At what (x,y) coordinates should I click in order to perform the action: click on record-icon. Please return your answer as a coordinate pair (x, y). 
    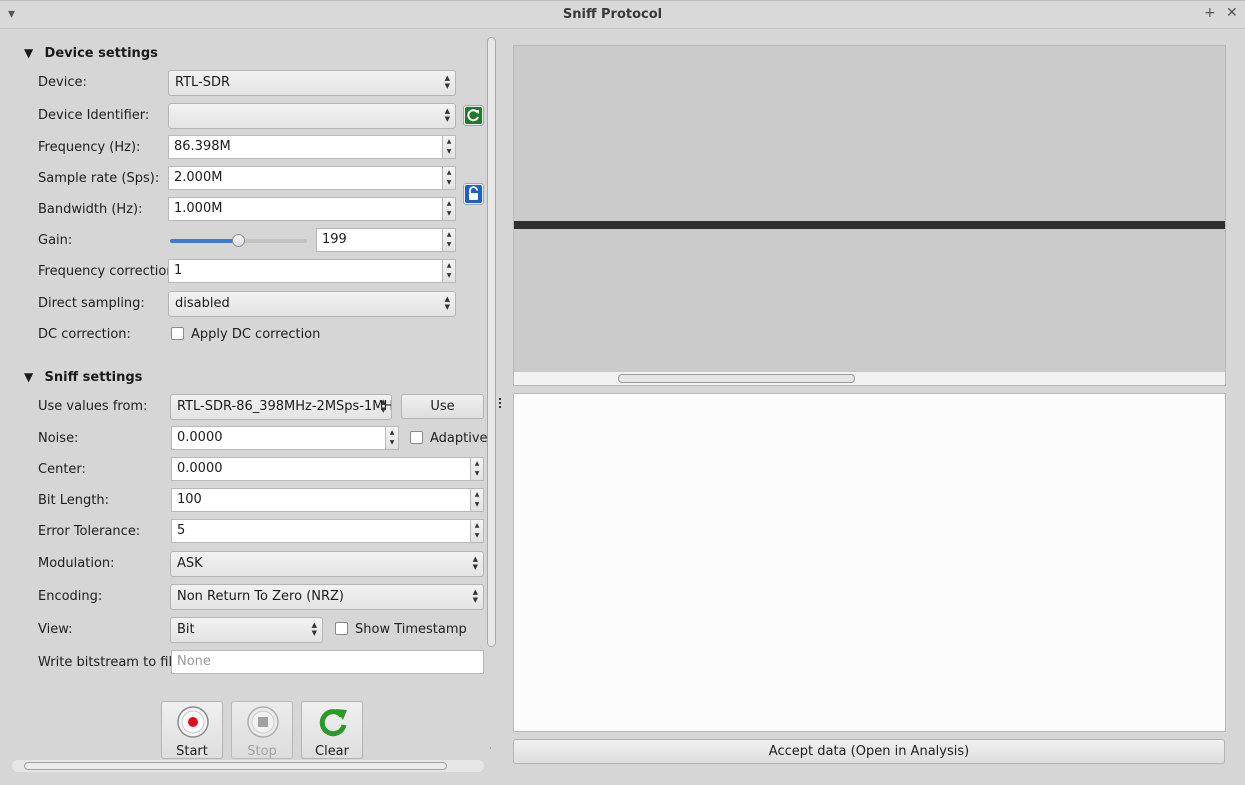
    Looking at the image, I should click on (193, 722).